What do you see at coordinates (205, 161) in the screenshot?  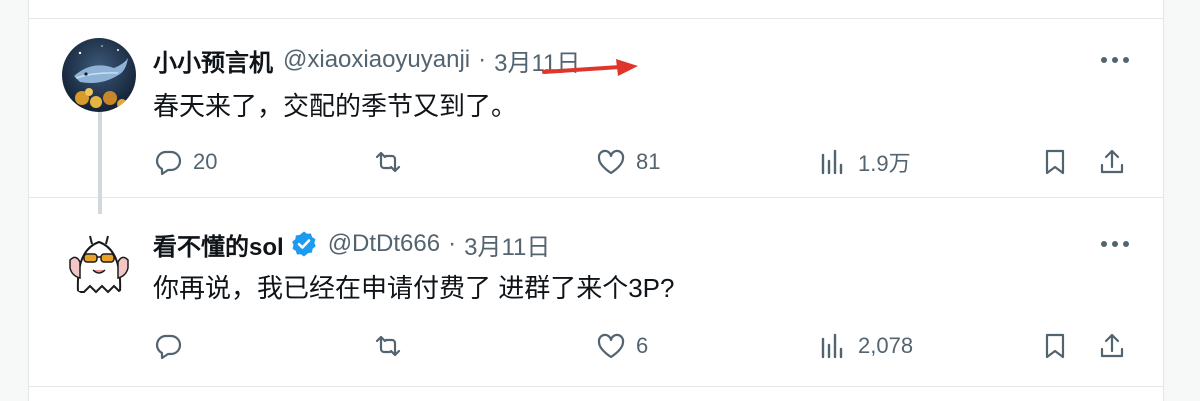 I see `reply-count: 20` at bounding box center [205, 161].